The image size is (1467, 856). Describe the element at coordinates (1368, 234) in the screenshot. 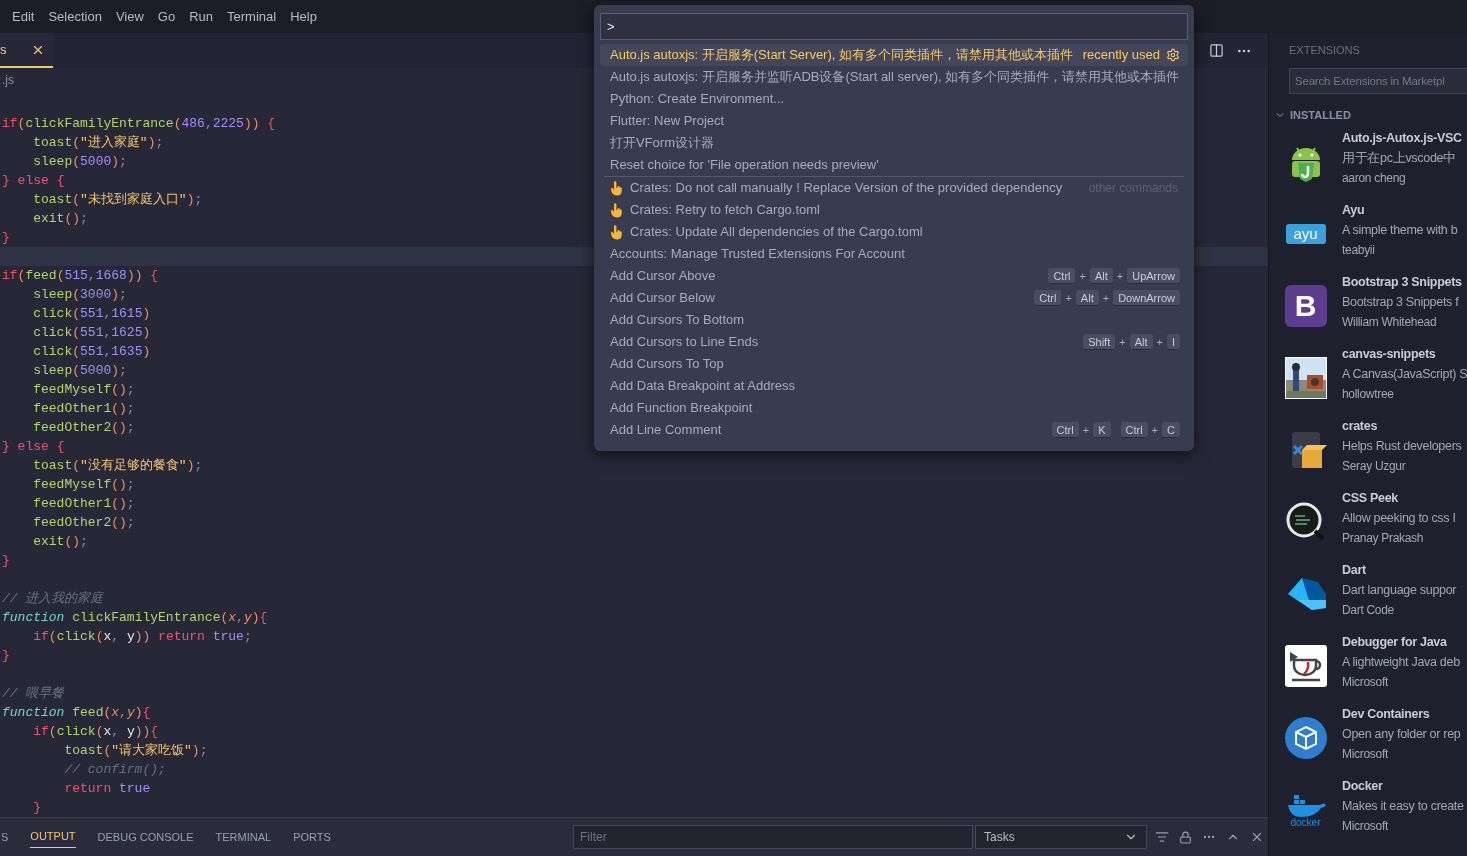

I see `extension-item: ayu Ayu A simple theme with b teabyii` at that location.